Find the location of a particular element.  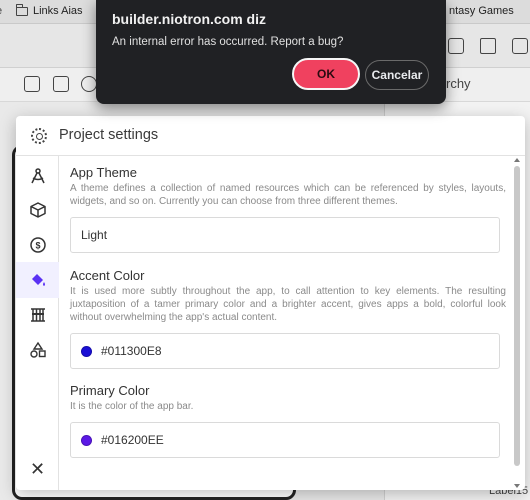

layers-icon is located at coordinates (32, 84).